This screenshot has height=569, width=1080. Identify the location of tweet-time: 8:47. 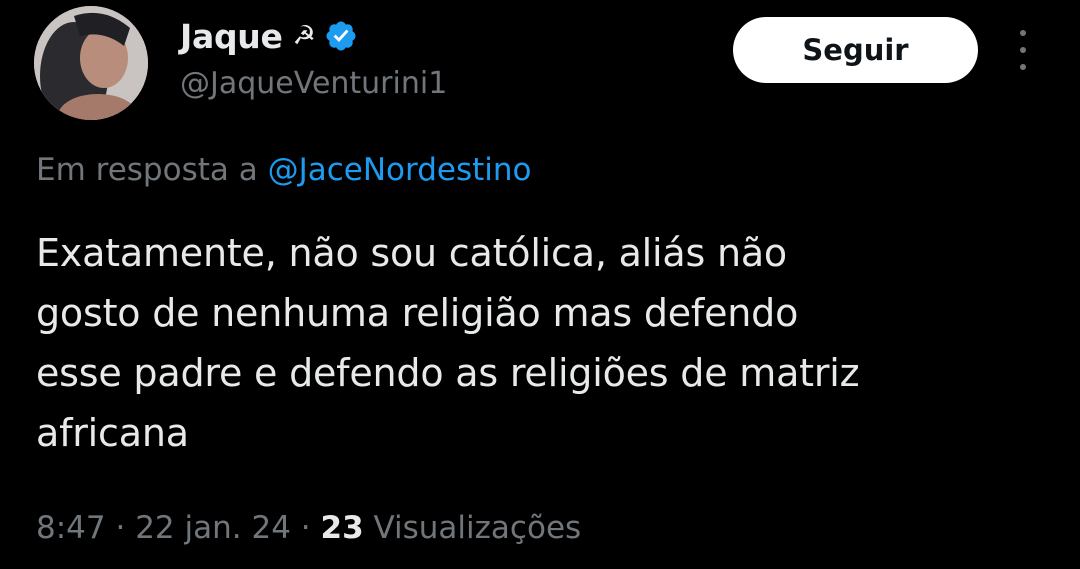
(71, 528).